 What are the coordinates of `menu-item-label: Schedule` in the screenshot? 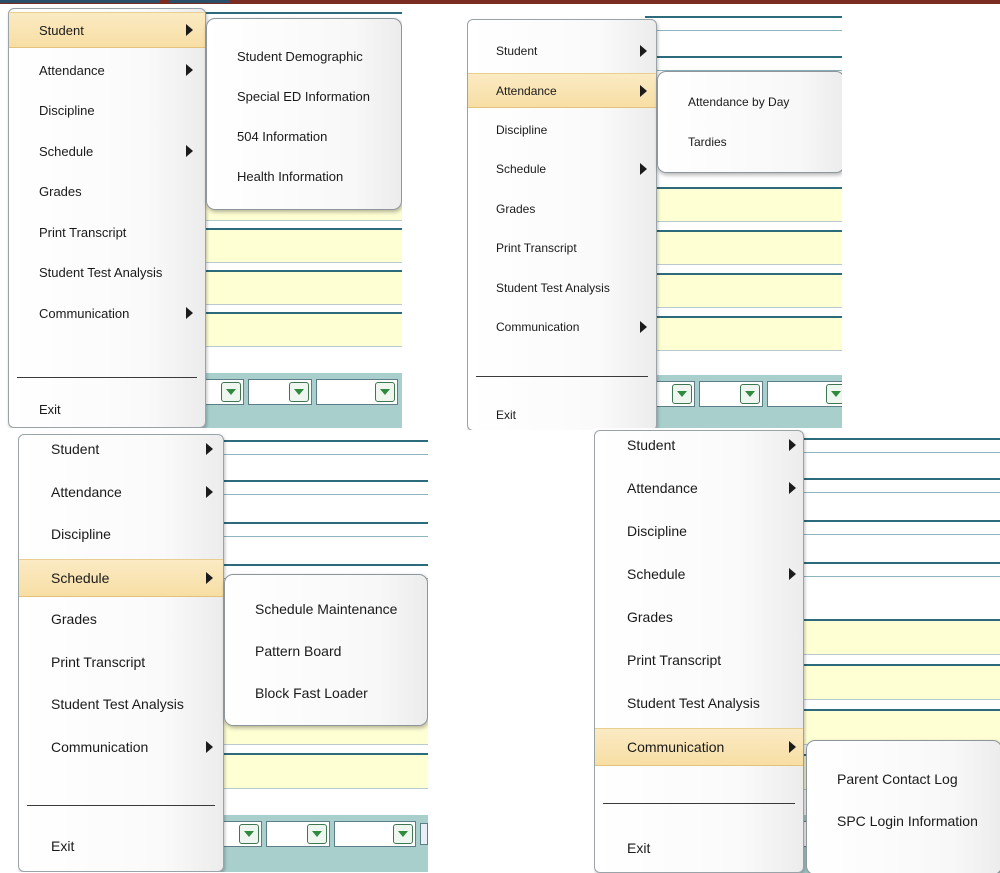 It's located at (80, 578).